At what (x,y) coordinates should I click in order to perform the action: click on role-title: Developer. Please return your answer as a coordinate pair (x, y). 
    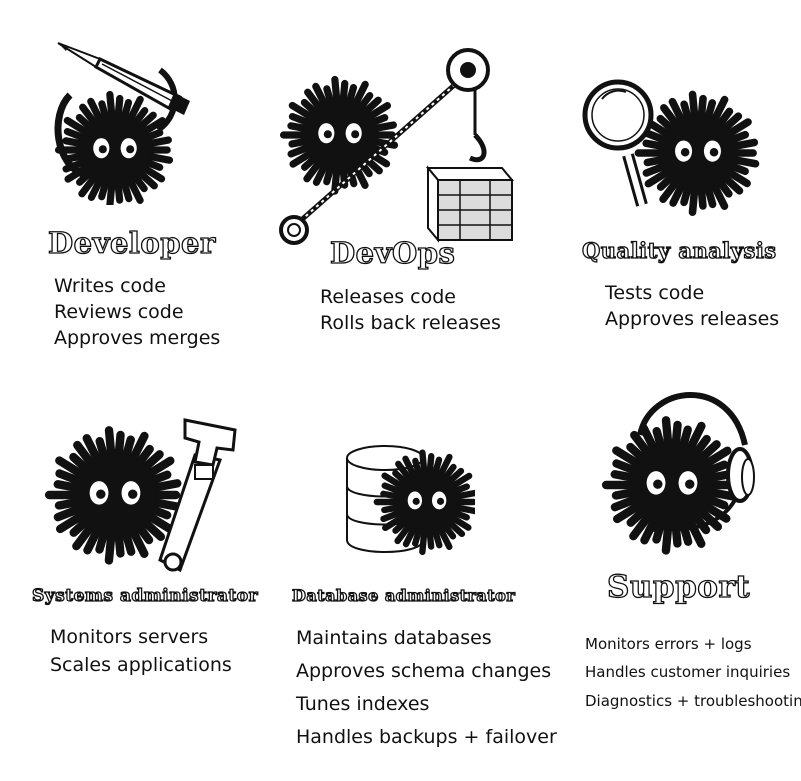
    Looking at the image, I should click on (131, 242).